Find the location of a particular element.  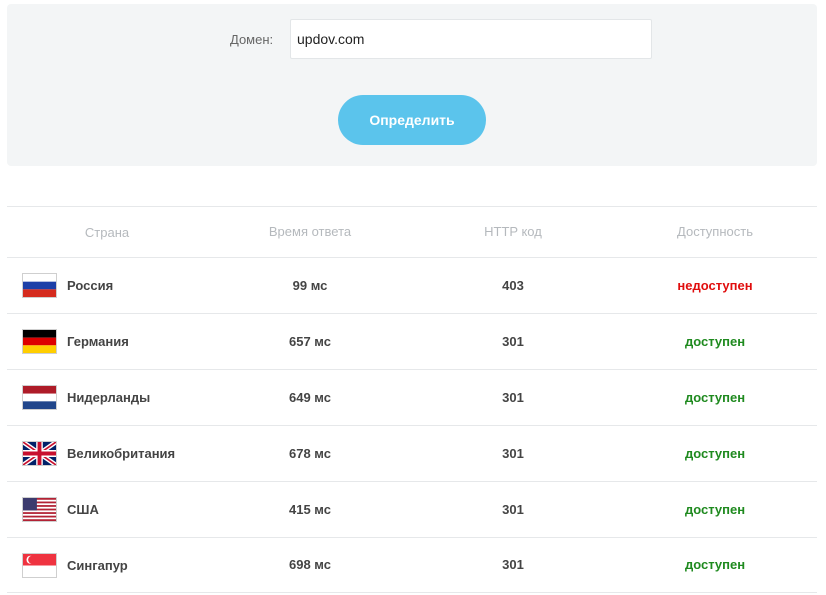

response-time: 99 мс is located at coordinates (310, 285).